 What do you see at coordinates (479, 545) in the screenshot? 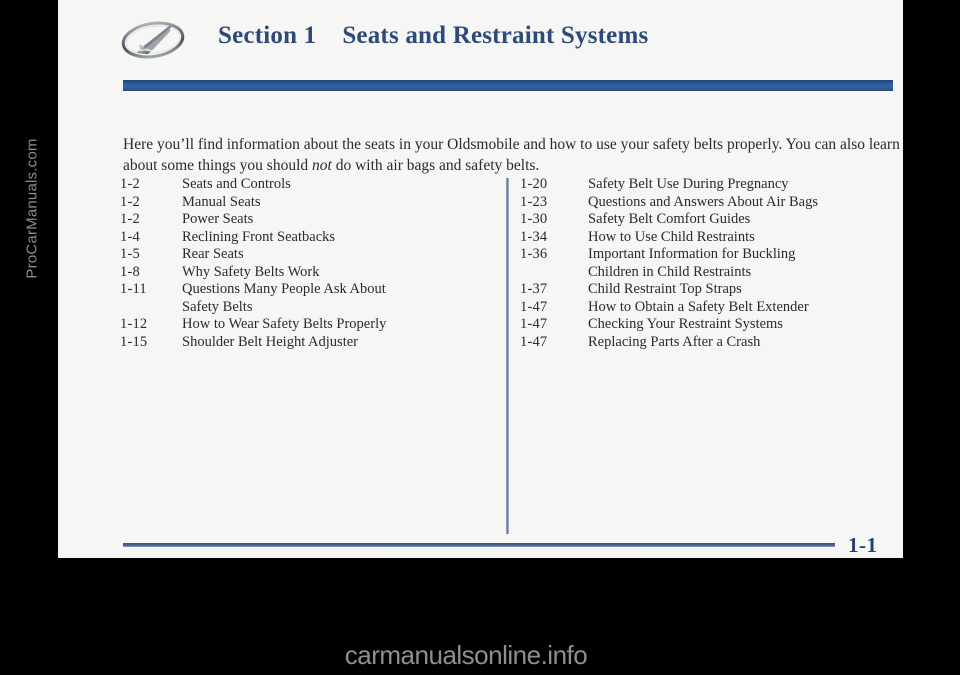
I see `footer-divider-rule` at bounding box center [479, 545].